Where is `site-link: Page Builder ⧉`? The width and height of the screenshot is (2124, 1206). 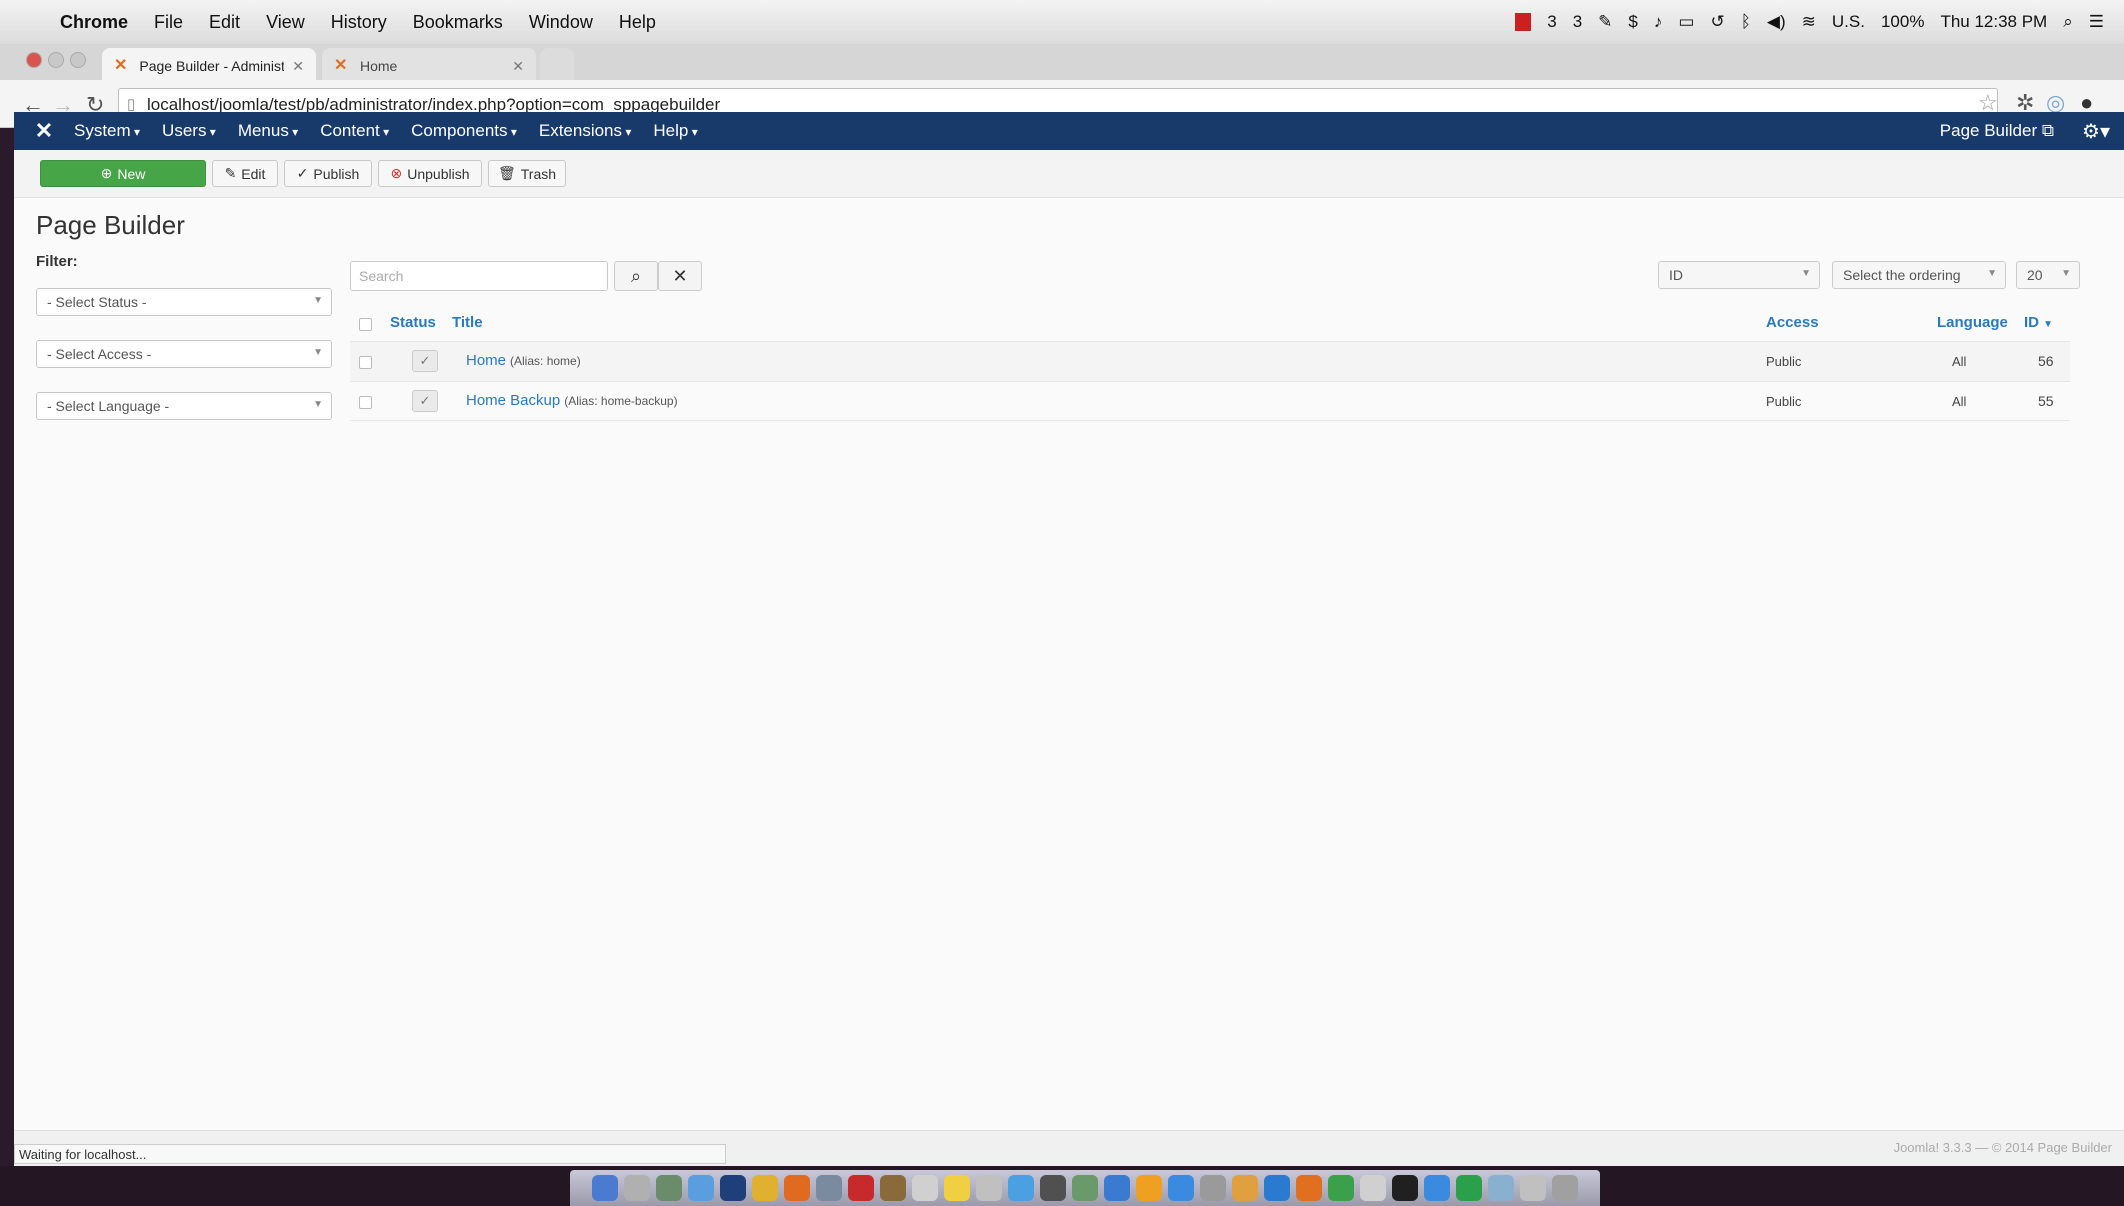
site-link: Page Builder ⧉ is located at coordinates (1997, 131).